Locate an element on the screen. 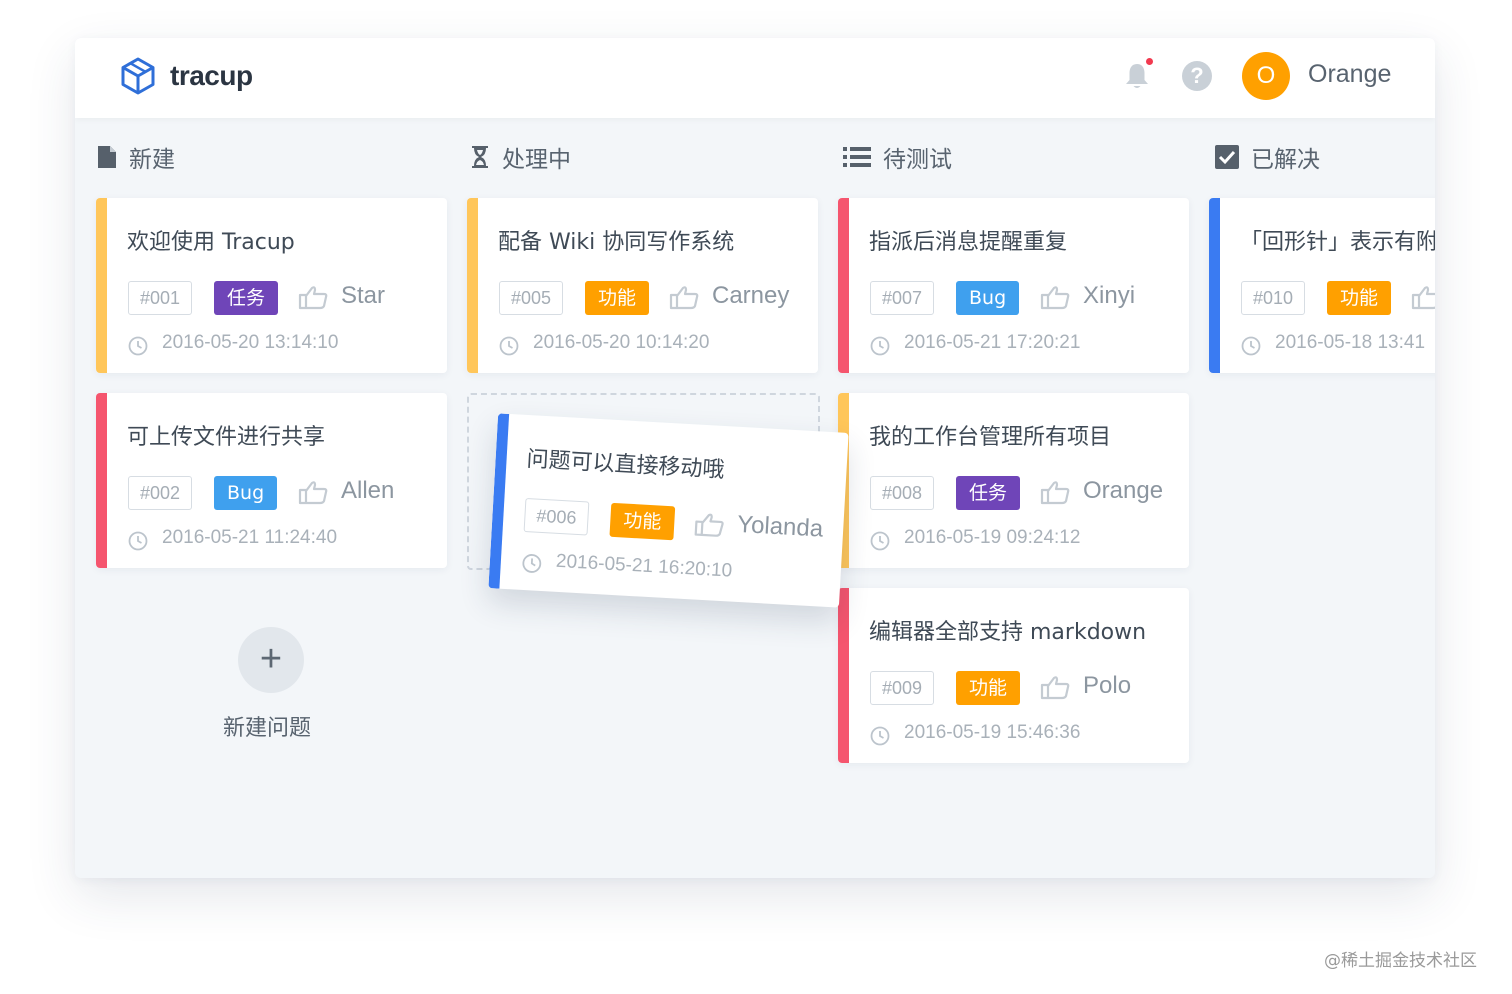  column-header-to-test: 待测试 is located at coordinates (897, 157).